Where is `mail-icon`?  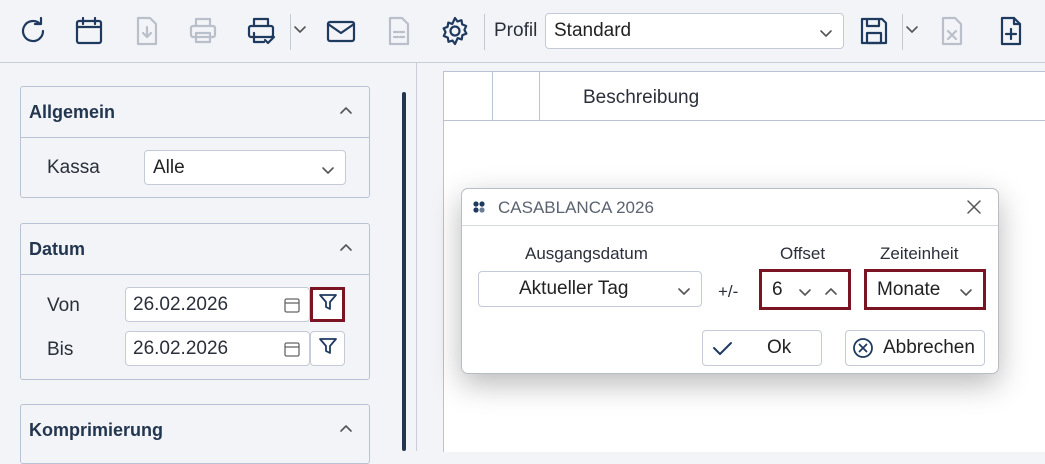
mail-icon is located at coordinates (341, 31).